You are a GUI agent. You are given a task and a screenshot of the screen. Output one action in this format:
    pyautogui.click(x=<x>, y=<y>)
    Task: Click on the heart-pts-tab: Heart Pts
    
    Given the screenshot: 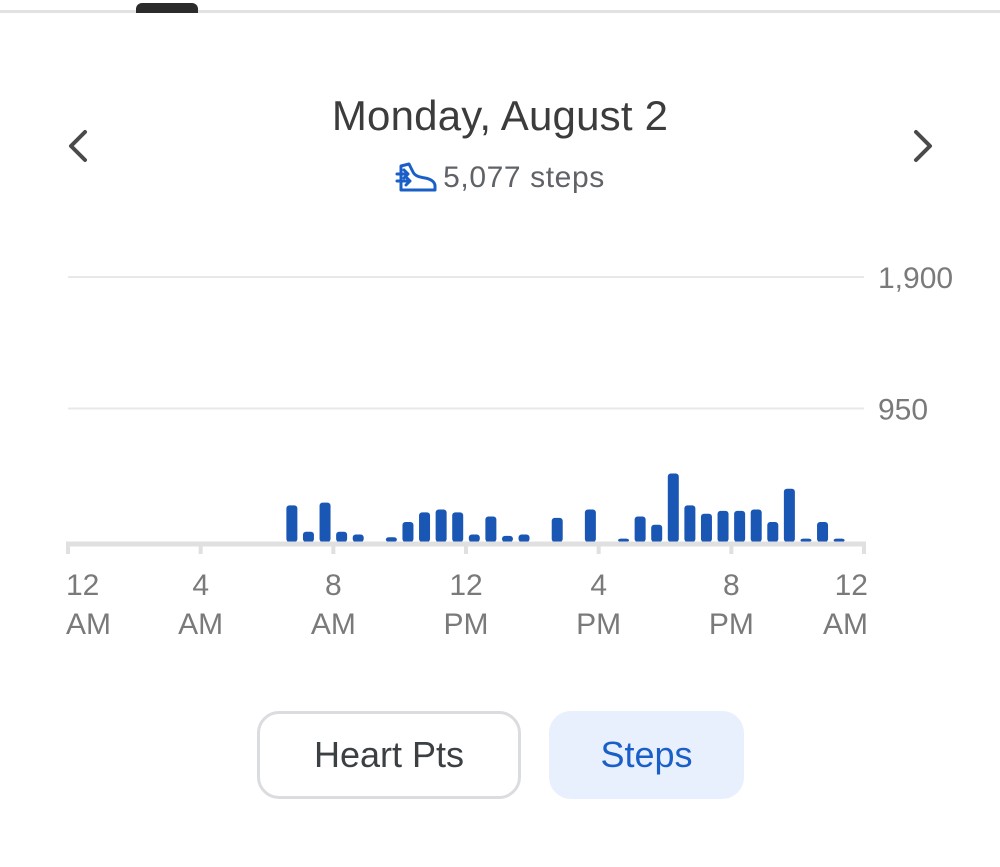 What is the action you would take?
    pyautogui.click(x=389, y=755)
    